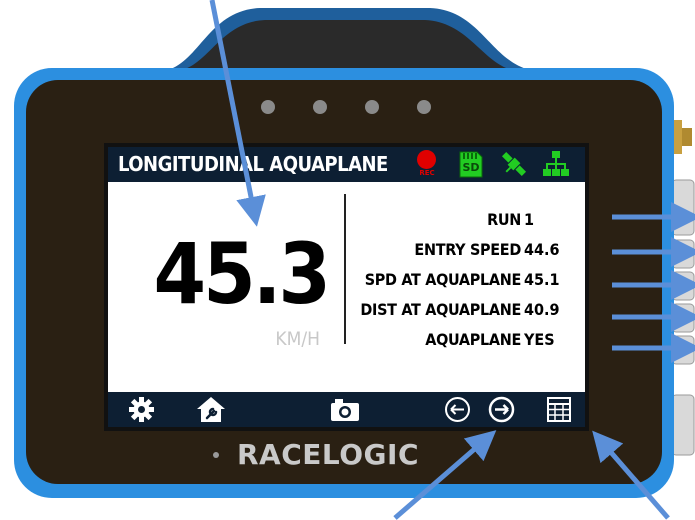  I want to click on camera-icon, so click(345, 409).